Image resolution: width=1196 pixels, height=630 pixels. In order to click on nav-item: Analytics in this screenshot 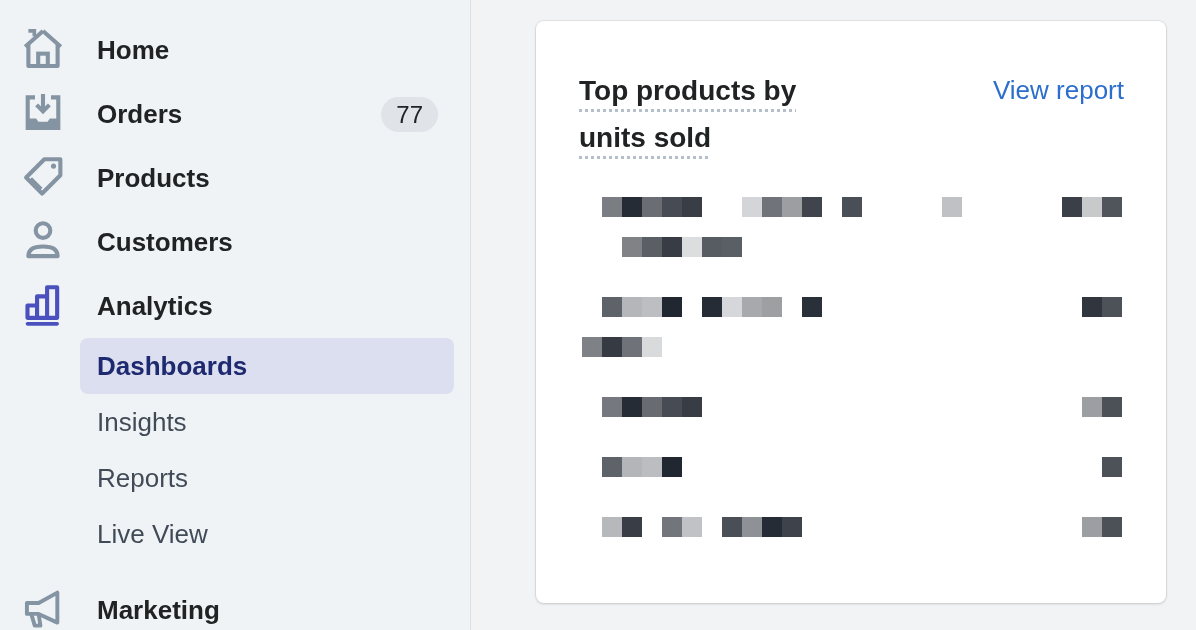, I will do `click(235, 306)`.